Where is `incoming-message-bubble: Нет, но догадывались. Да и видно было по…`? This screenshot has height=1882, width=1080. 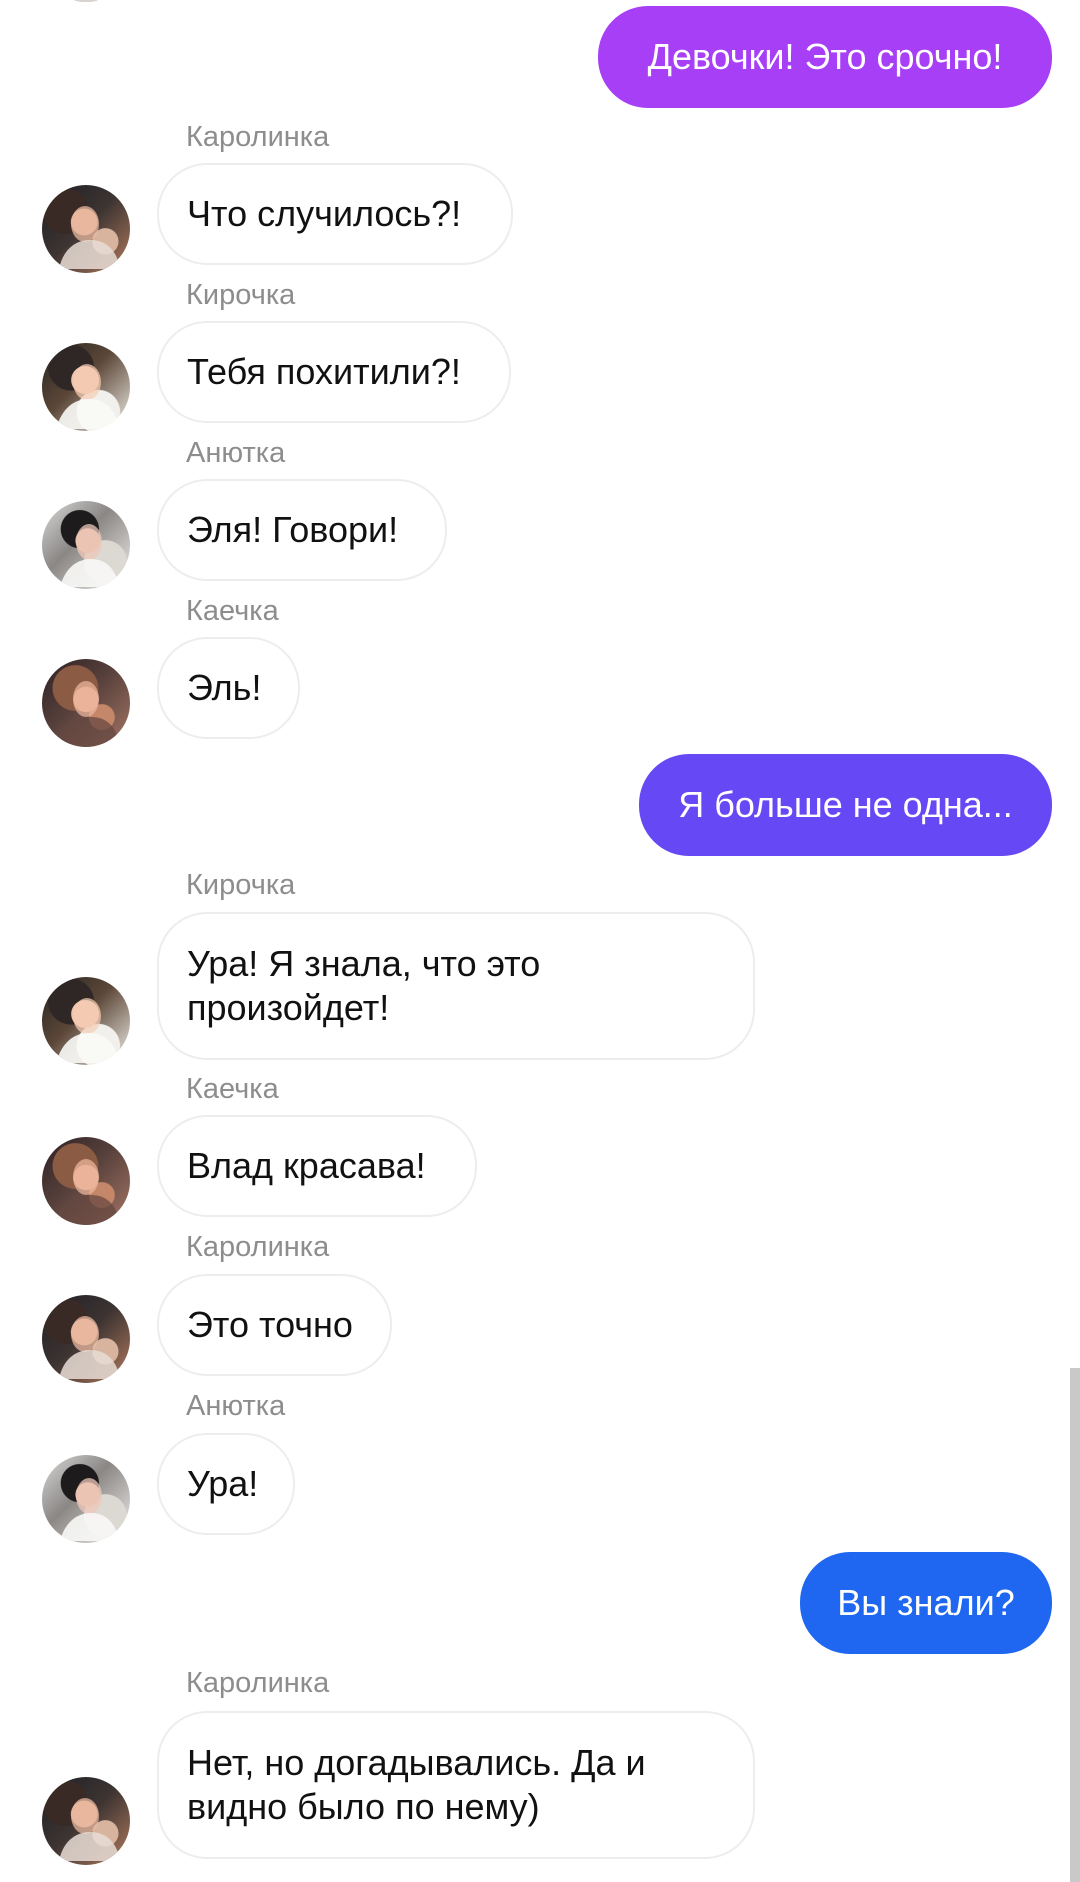
incoming-message-bubble: Нет, но догадывались. Да и видно было по… is located at coordinates (456, 1785).